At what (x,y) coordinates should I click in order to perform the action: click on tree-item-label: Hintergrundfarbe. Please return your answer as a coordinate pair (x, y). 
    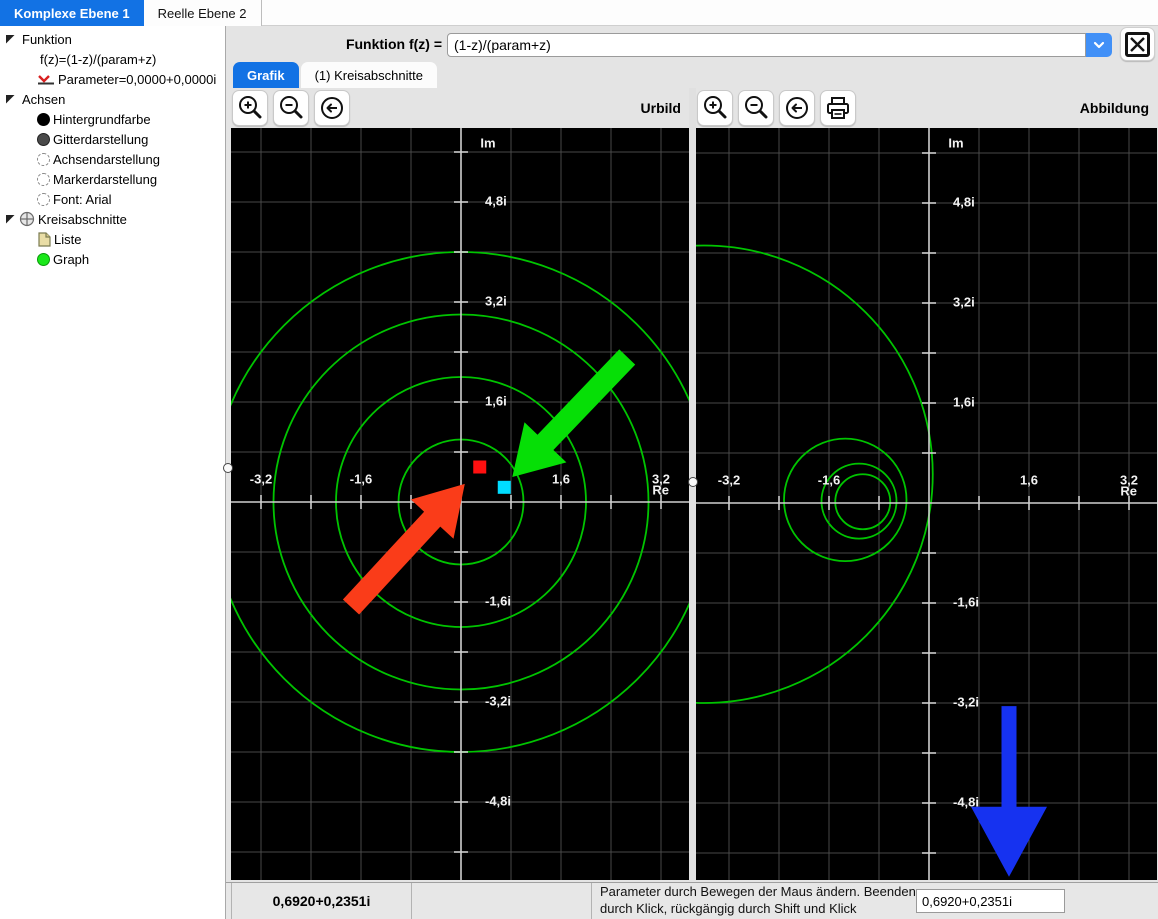
    Looking at the image, I should click on (102, 119).